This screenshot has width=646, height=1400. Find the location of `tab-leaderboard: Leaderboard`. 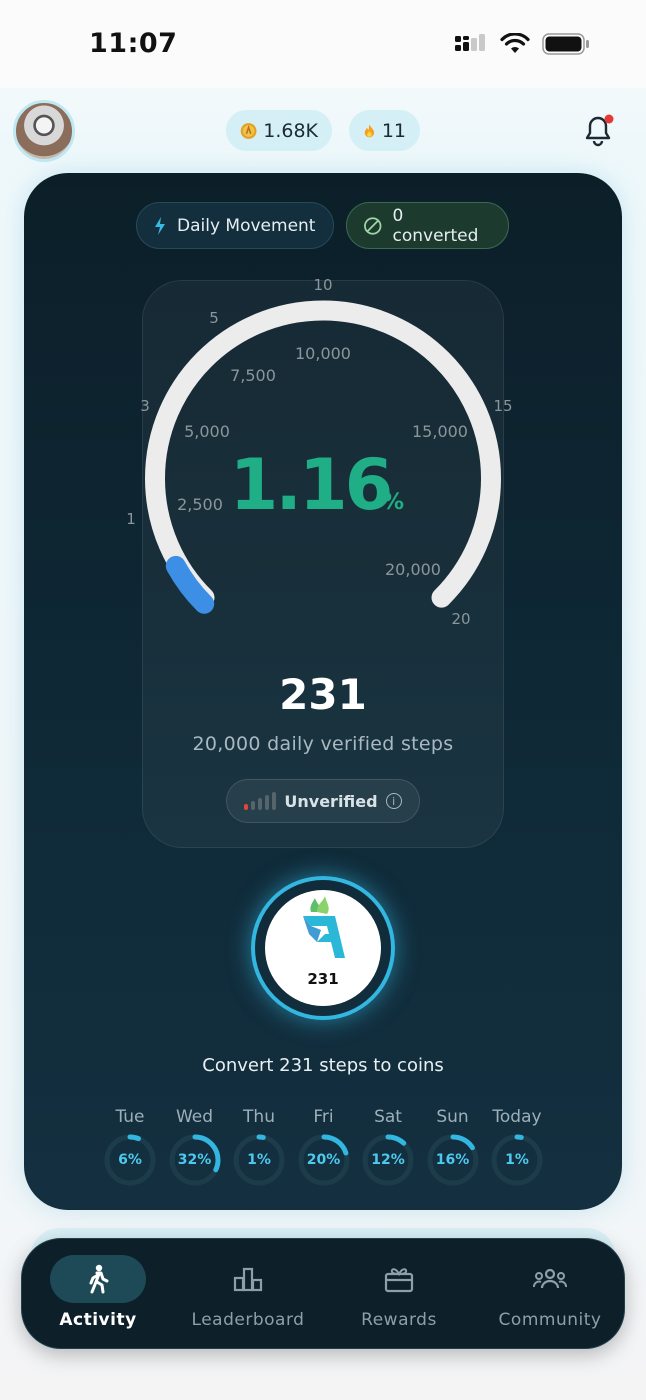

tab-leaderboard: Leaderboard is located at coordinates (248, 1294).